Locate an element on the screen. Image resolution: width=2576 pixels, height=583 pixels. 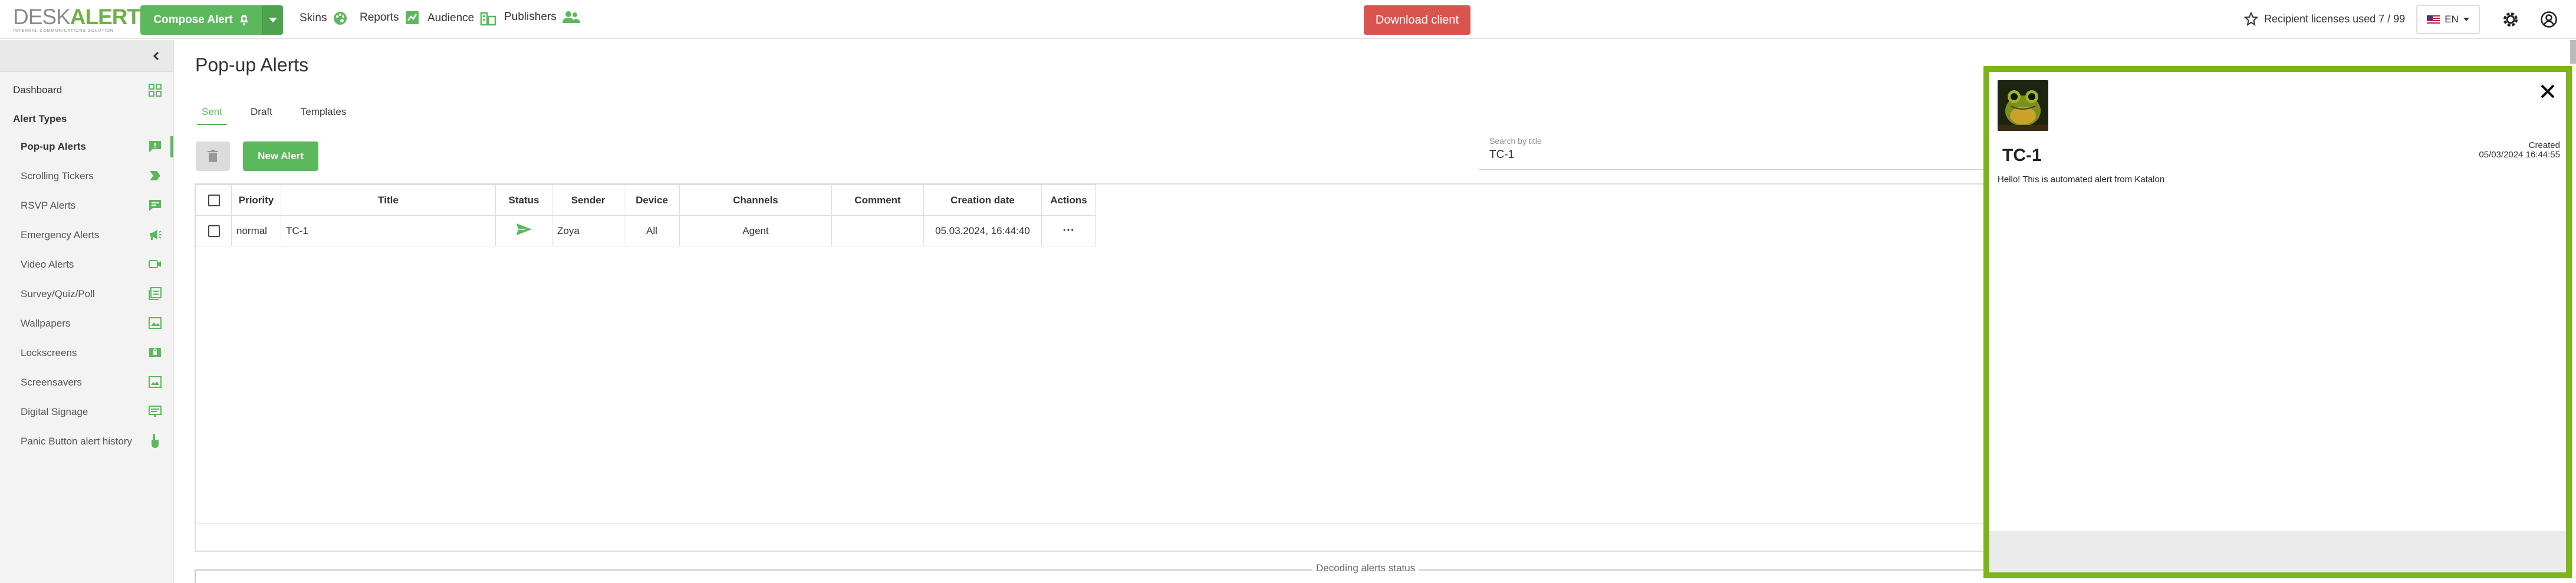
sidebar-item-panic-button-history: Panic Button alert history is located at coordinates (76, 441).